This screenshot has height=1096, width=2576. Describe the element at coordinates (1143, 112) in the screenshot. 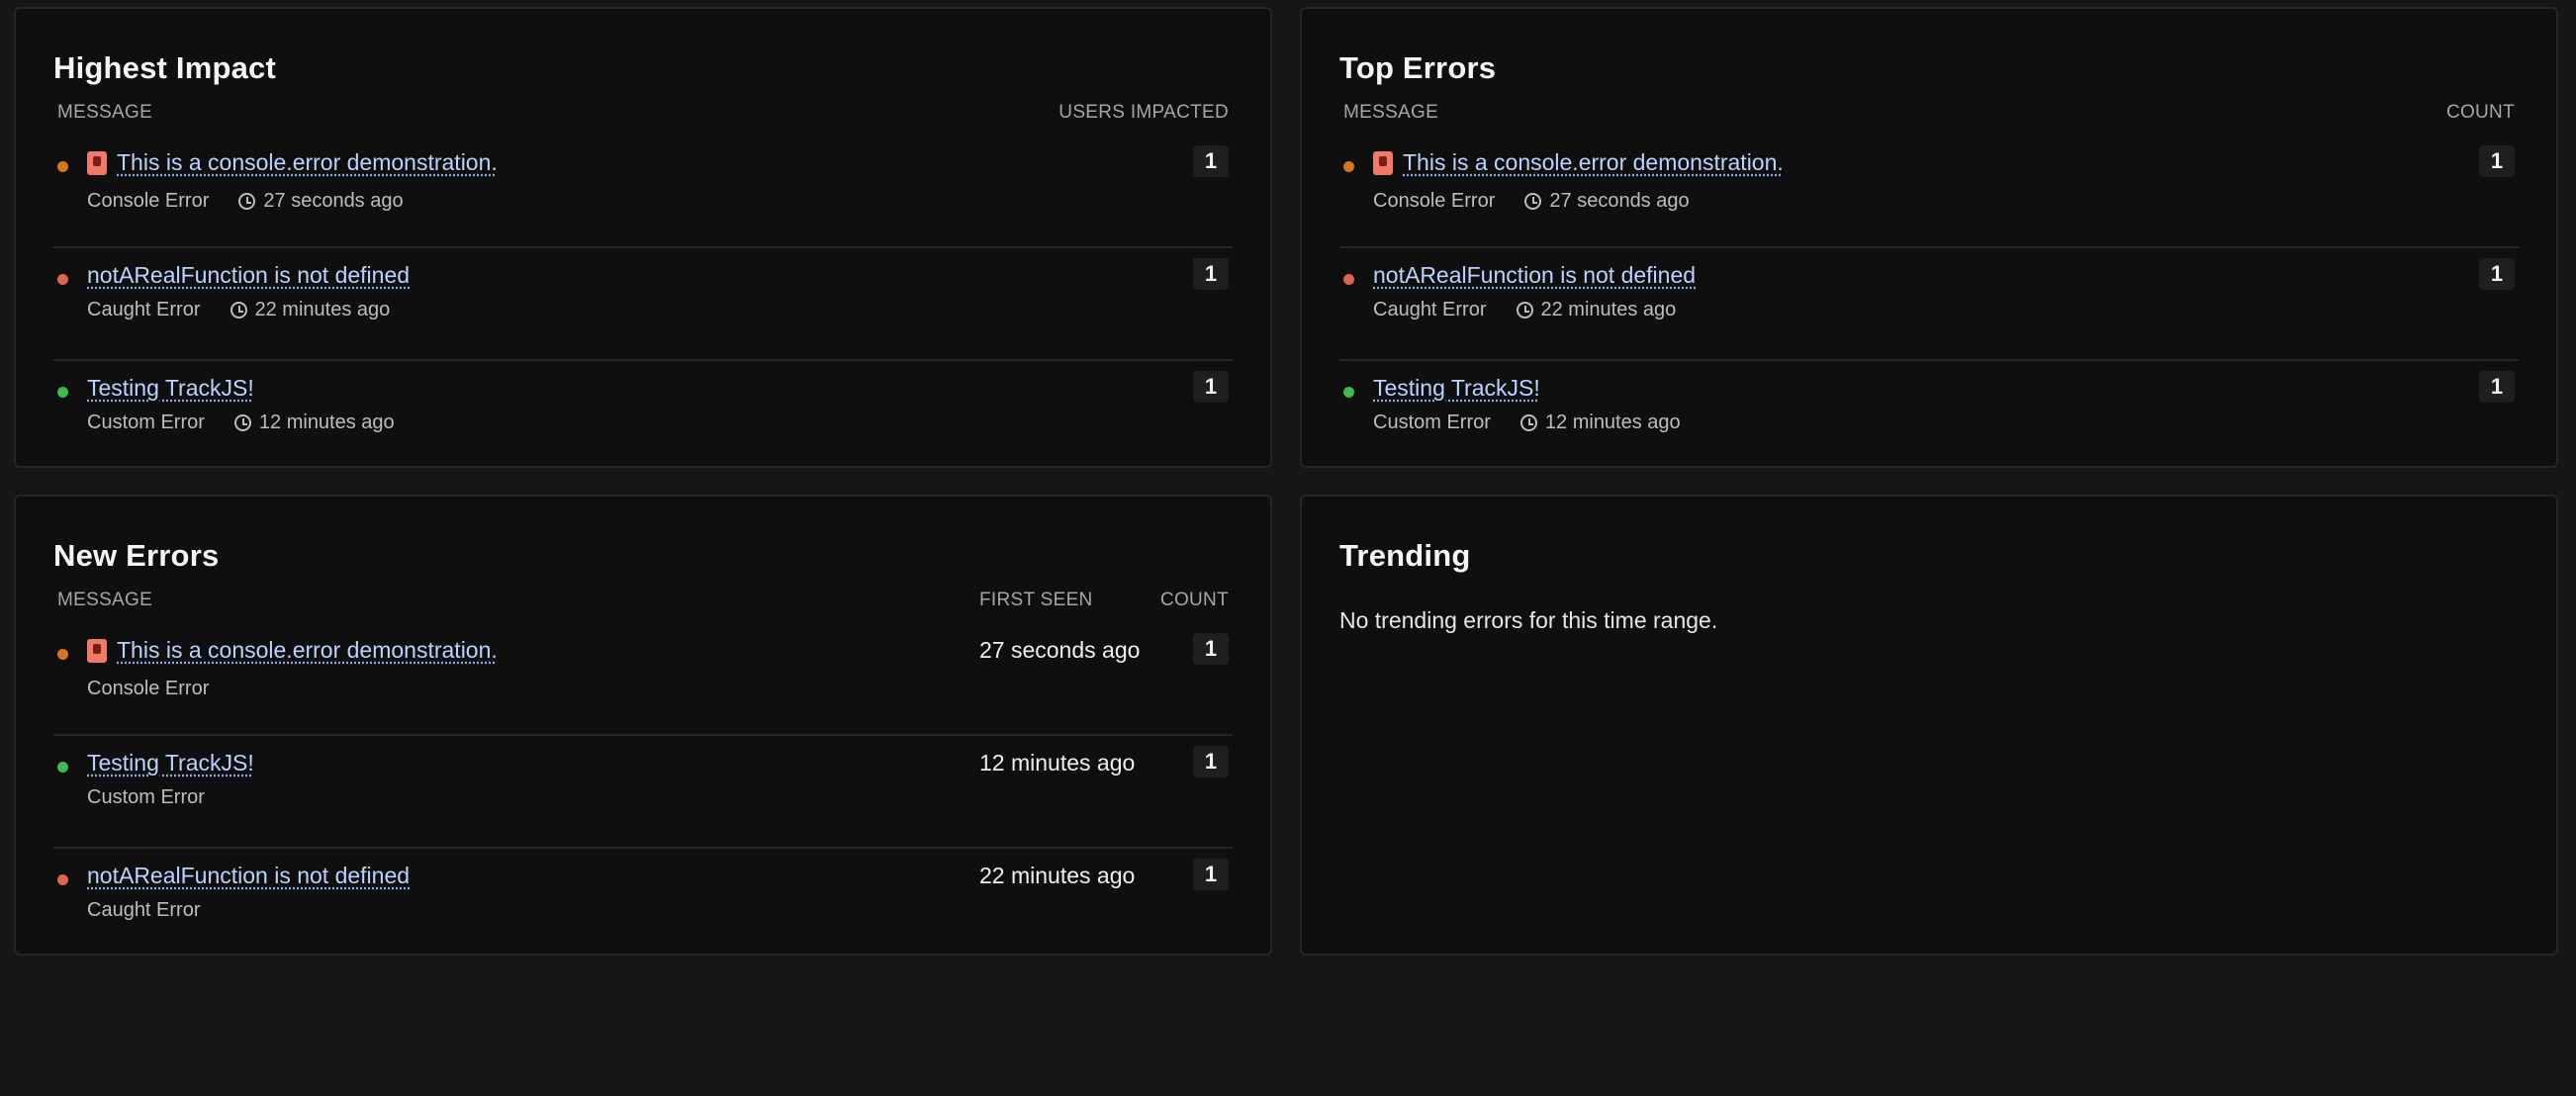

I see `column-header-users-impacted: USERS IMPACTED` at that location.